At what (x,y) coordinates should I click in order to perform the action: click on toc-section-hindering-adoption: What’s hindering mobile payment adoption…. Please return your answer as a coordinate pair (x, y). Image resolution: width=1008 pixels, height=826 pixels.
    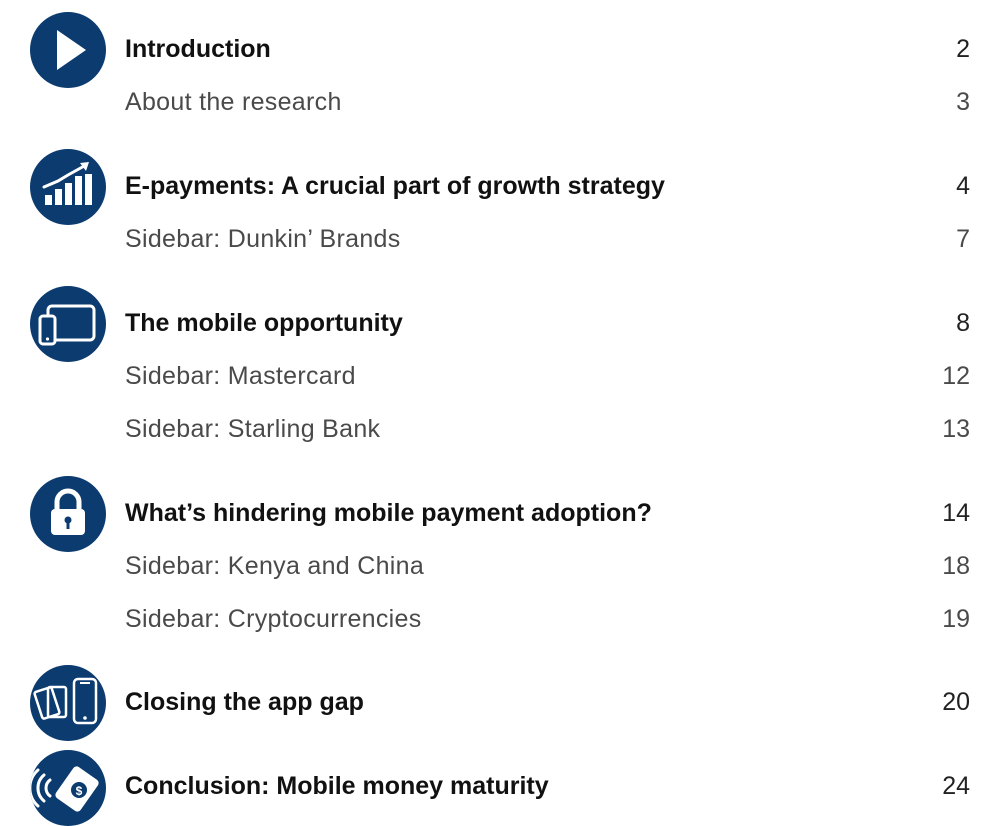
    Looking at the image, I should click on (547, 513).